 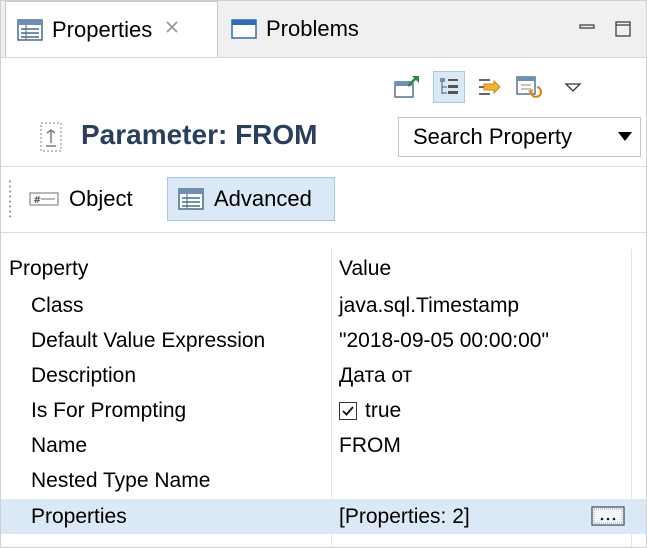 I want to click on object-field-icon: #, so click(x=44, y=199).